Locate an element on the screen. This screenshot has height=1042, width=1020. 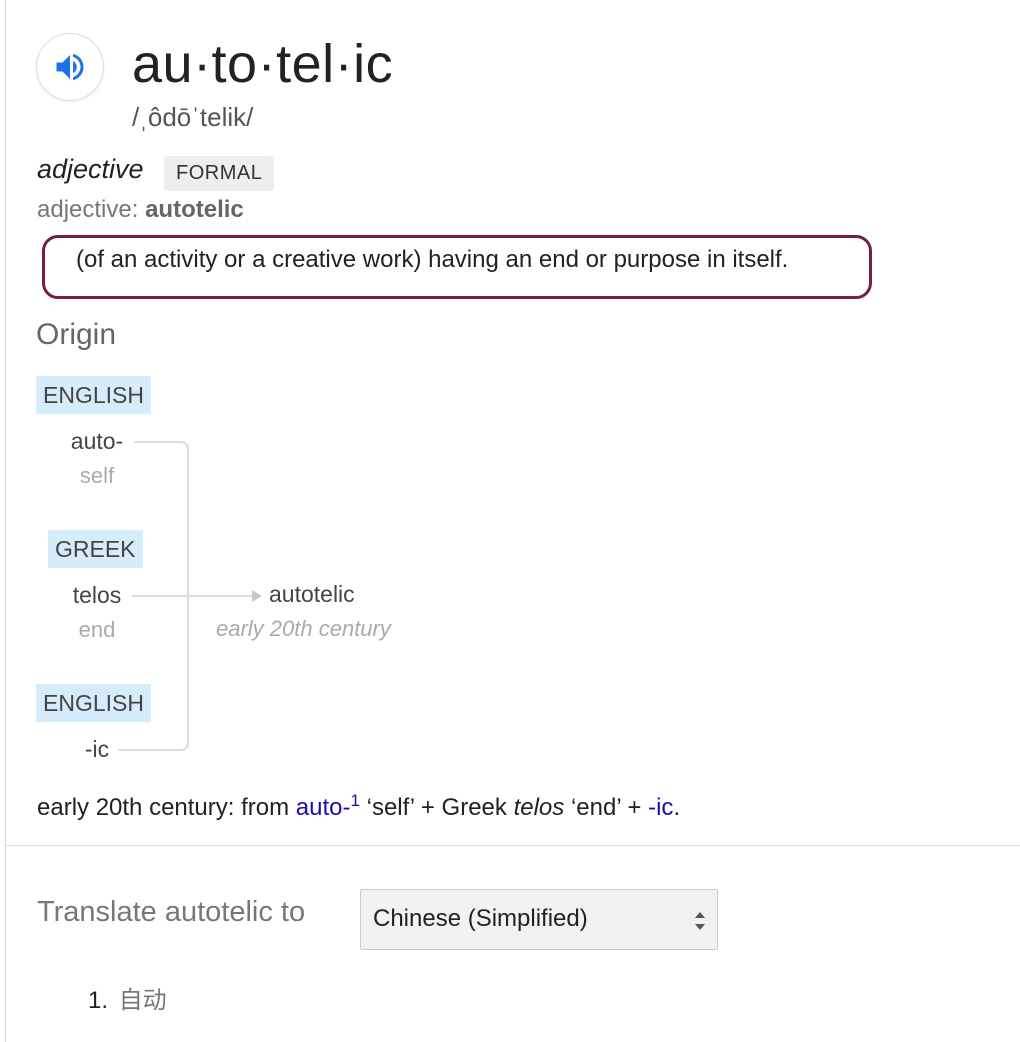
etymology-prefix: early 20th century: from is located at coordinates (163, 807).